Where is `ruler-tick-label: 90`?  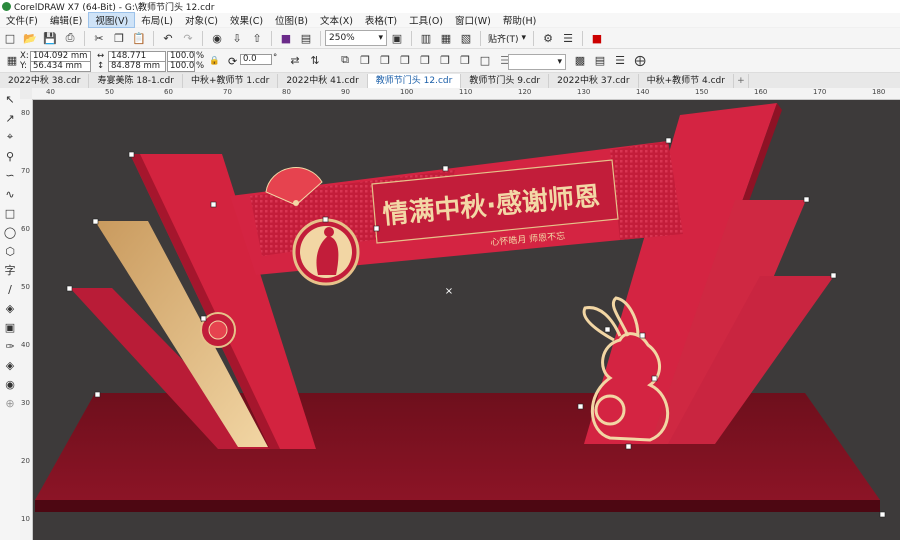 ruler-tick-label: 90 is located at coordinates (345, 92).